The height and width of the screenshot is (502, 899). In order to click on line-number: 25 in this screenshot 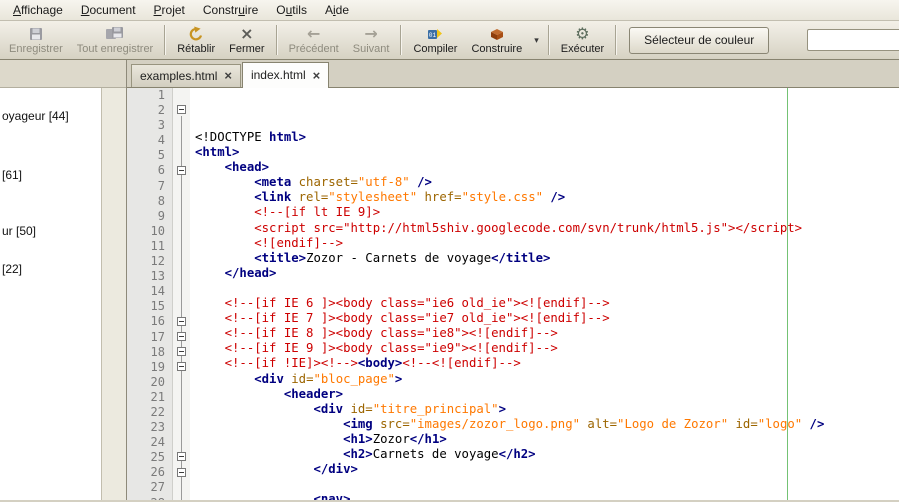, I will do `click(157, 457)`.